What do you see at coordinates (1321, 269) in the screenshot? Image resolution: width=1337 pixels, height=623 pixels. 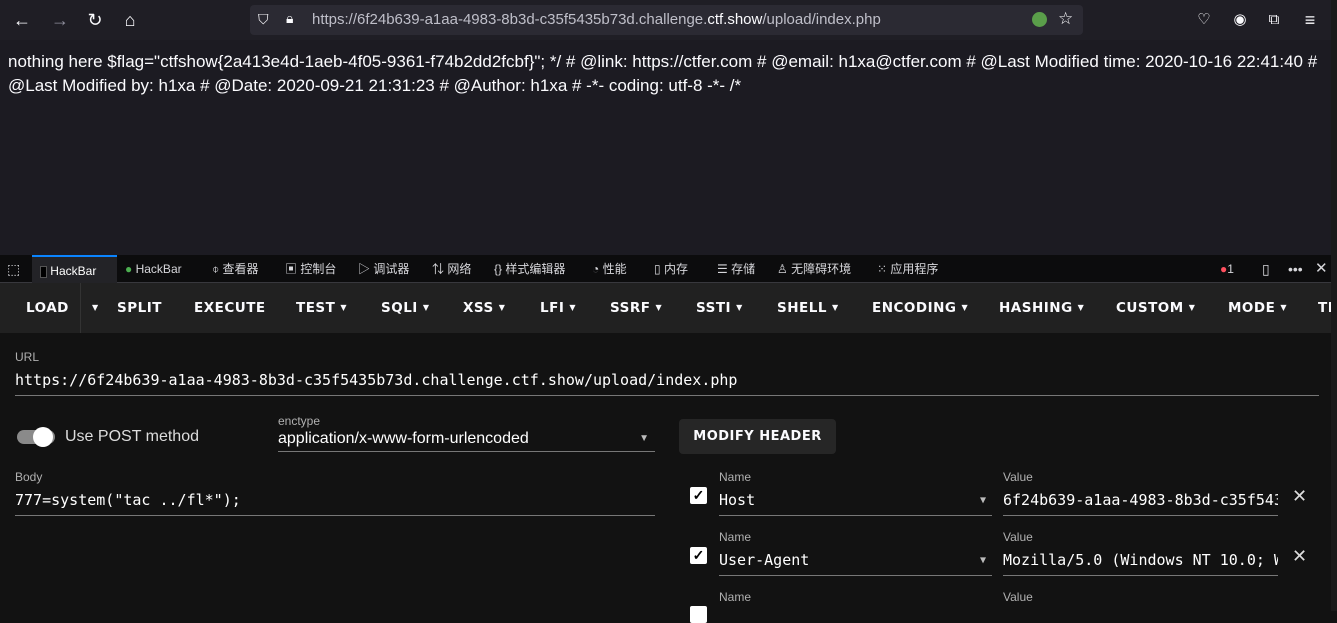 I see `close-devtools-icon: ✕` at bounding box center [1321, 269].